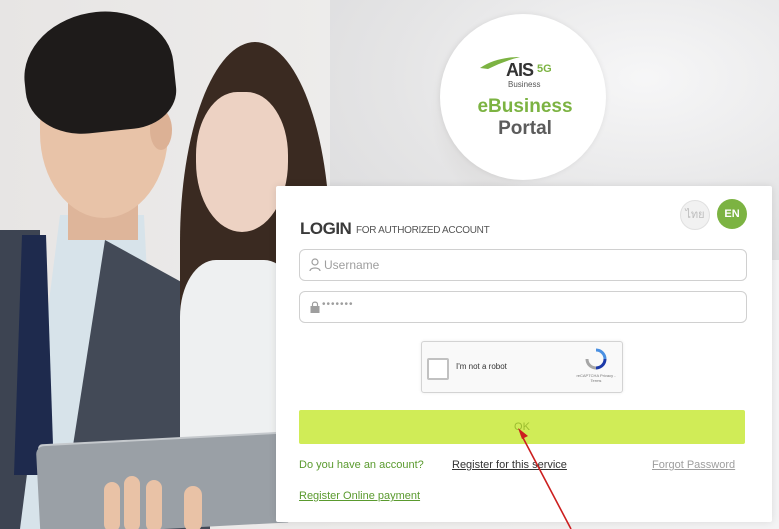  What do you see at coordinates (99, 72) in the screenshot?
I see `man-hair` at bounding box center [99, 72].